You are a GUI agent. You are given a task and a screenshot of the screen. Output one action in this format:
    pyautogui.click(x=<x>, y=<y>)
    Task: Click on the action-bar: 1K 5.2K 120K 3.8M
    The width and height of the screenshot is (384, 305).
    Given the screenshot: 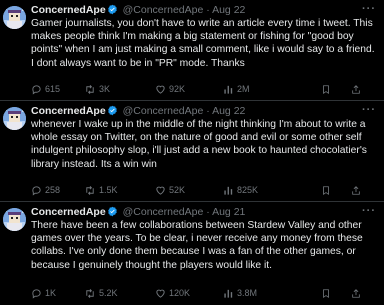 What is the action you would take?
    pyautogui.click(x=207, y=293)
    